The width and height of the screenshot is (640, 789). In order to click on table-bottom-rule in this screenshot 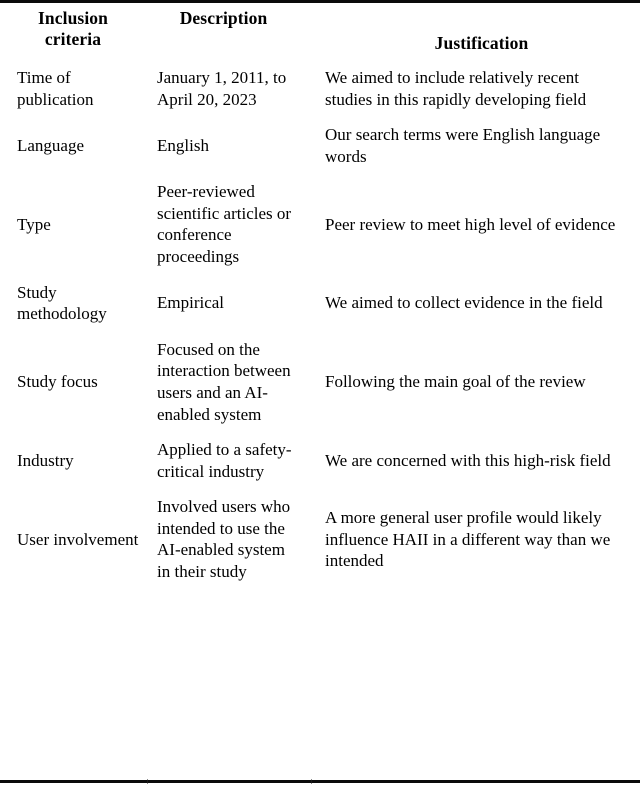, I will do `click(320, 781)`.